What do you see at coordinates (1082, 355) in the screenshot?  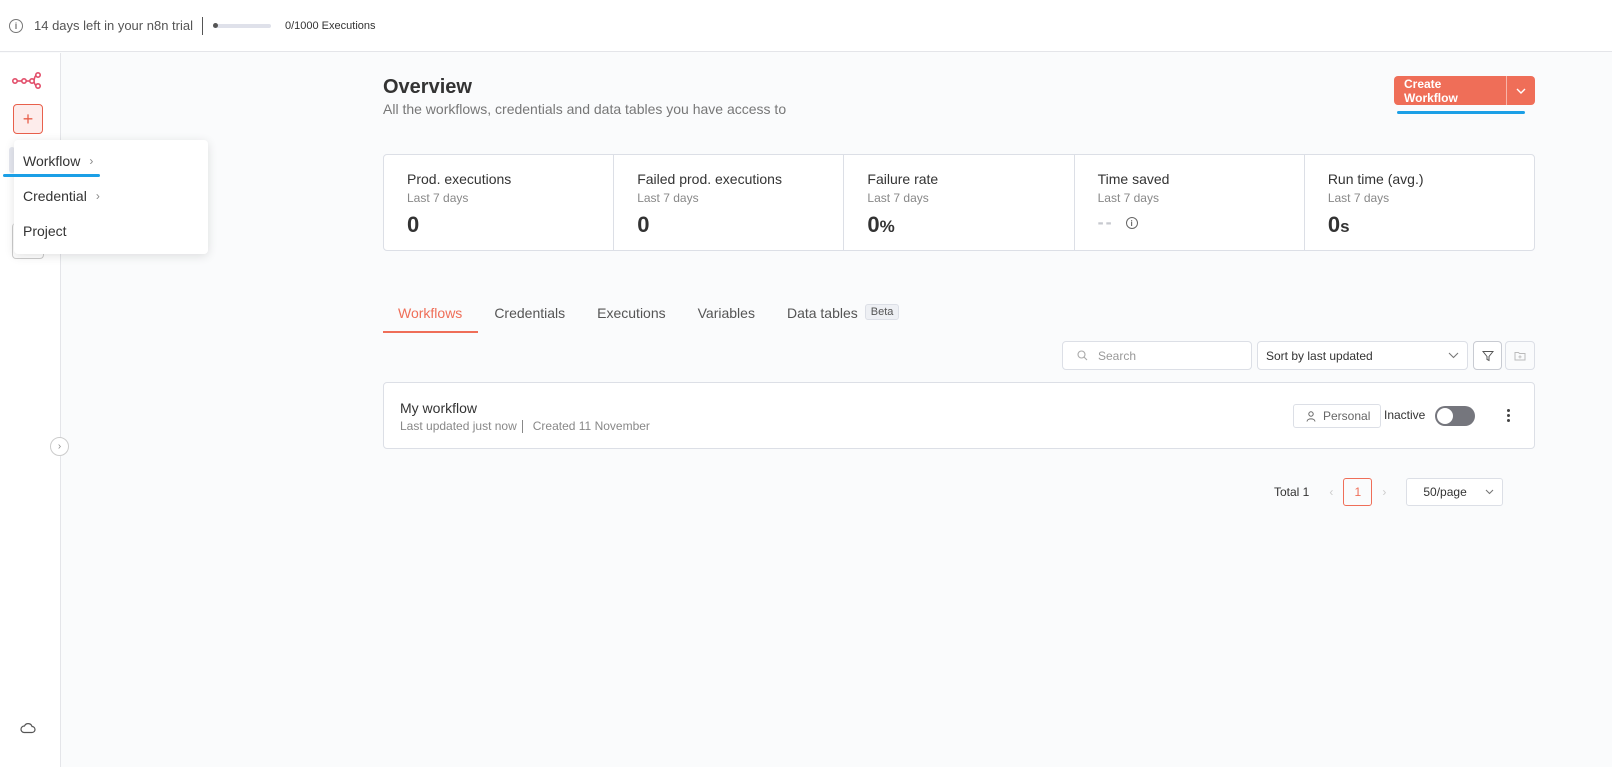 I see `search-icon` at bounding box center [1082, 355].